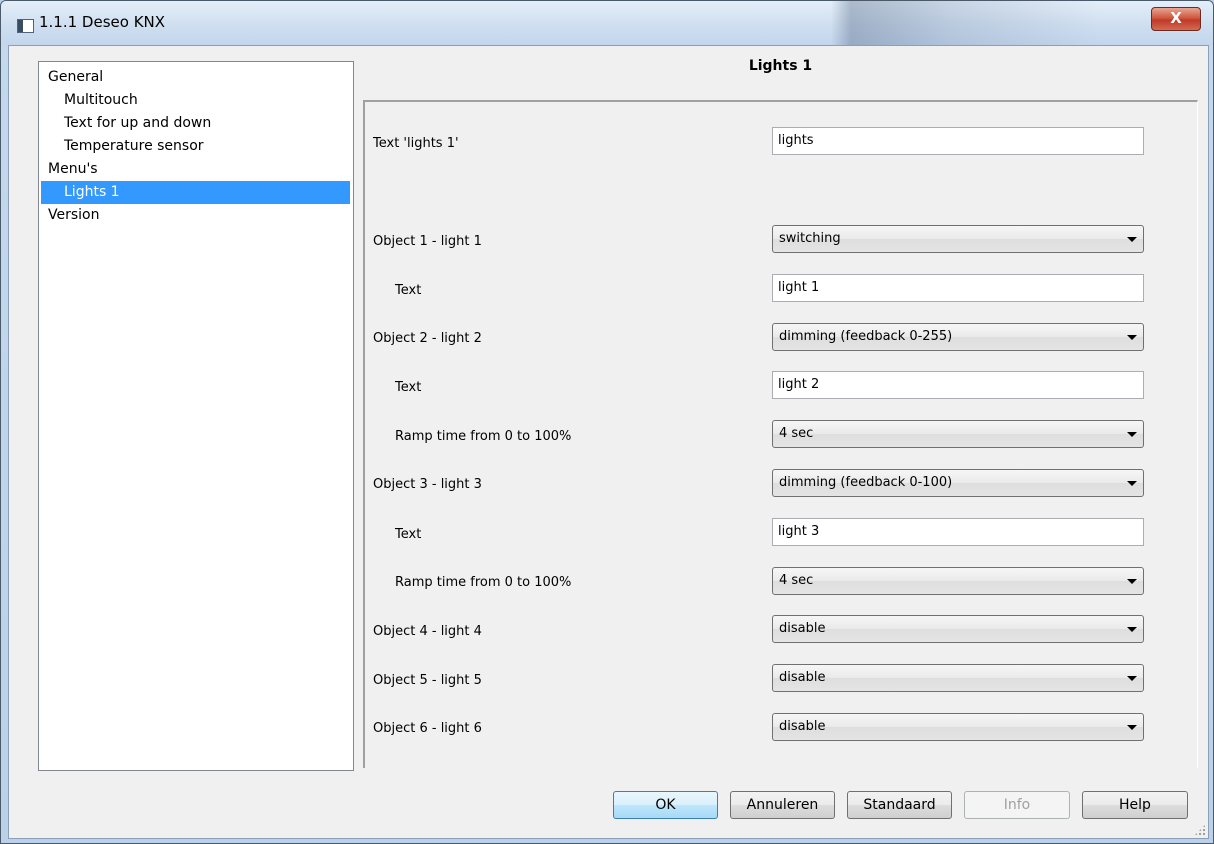  Describe the element at coordinates (427, 631) in the screenshot. I see `param-label: Object 4 - light 4` at that location.